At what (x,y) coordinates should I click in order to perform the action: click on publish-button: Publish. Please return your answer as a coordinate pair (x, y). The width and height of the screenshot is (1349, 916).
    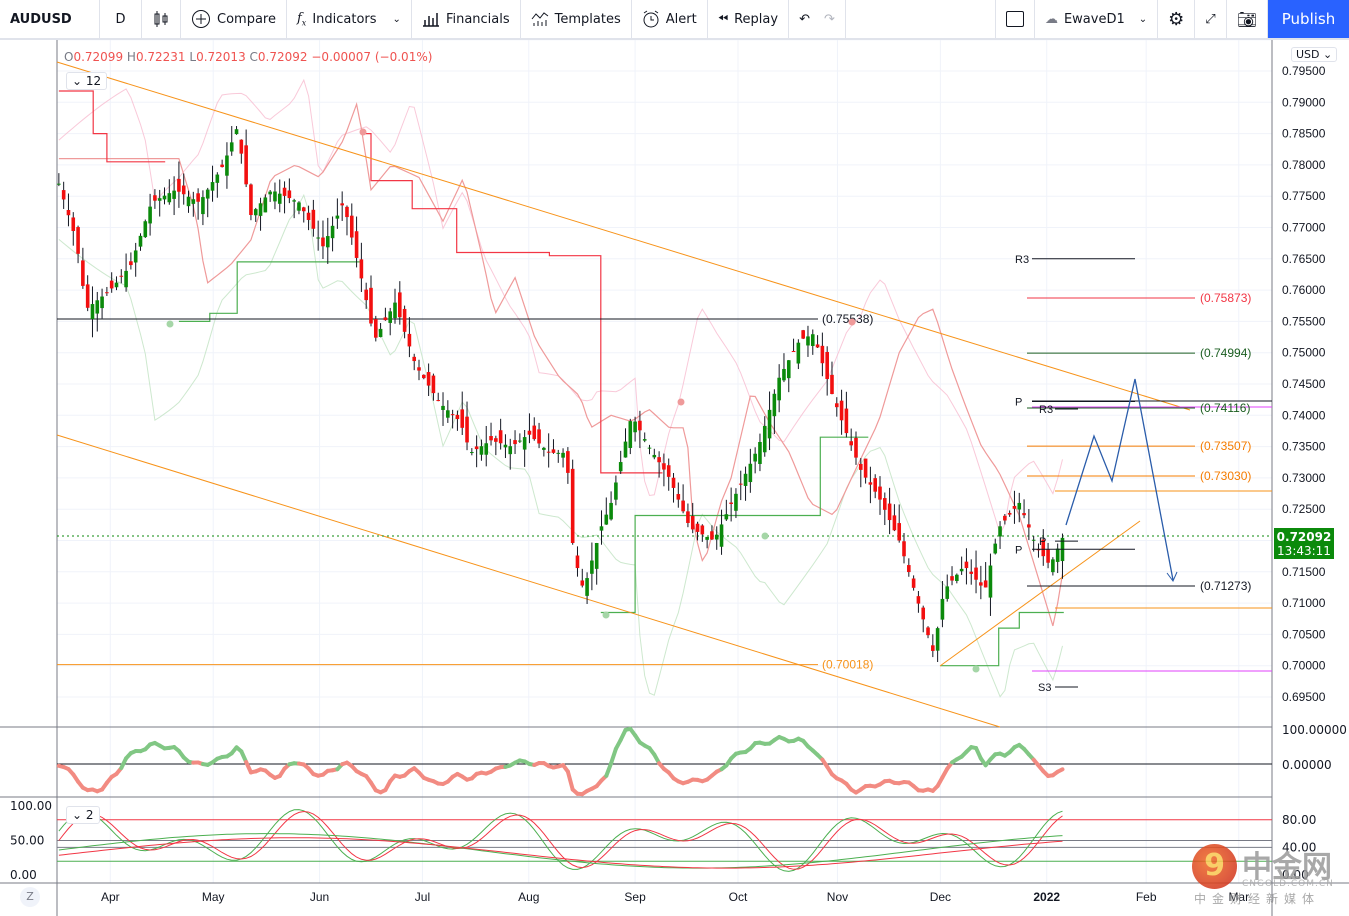
    Looking at the image, I should click on (1308, 19).